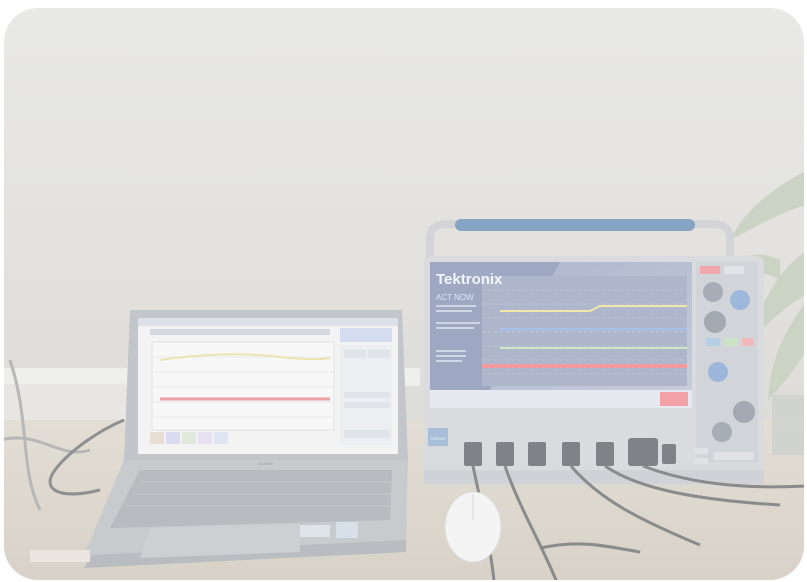 Image resolution: width=807 pixels, height=582 pixels. What do you see at coordinates (469, 279) in the screenshot?
I see `scope-brand-text: Tektronix` at bounding box center [469, 279].